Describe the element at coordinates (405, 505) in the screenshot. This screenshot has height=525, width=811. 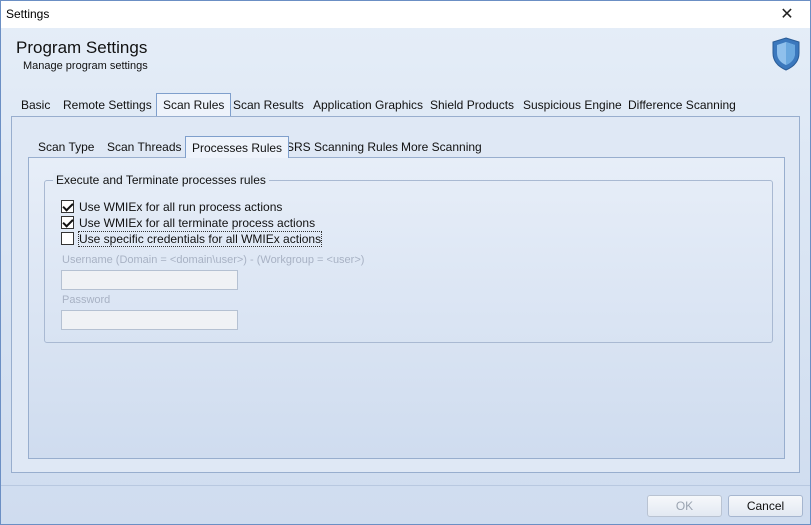
I see `dialog-footer: OK Cancel` at that location.